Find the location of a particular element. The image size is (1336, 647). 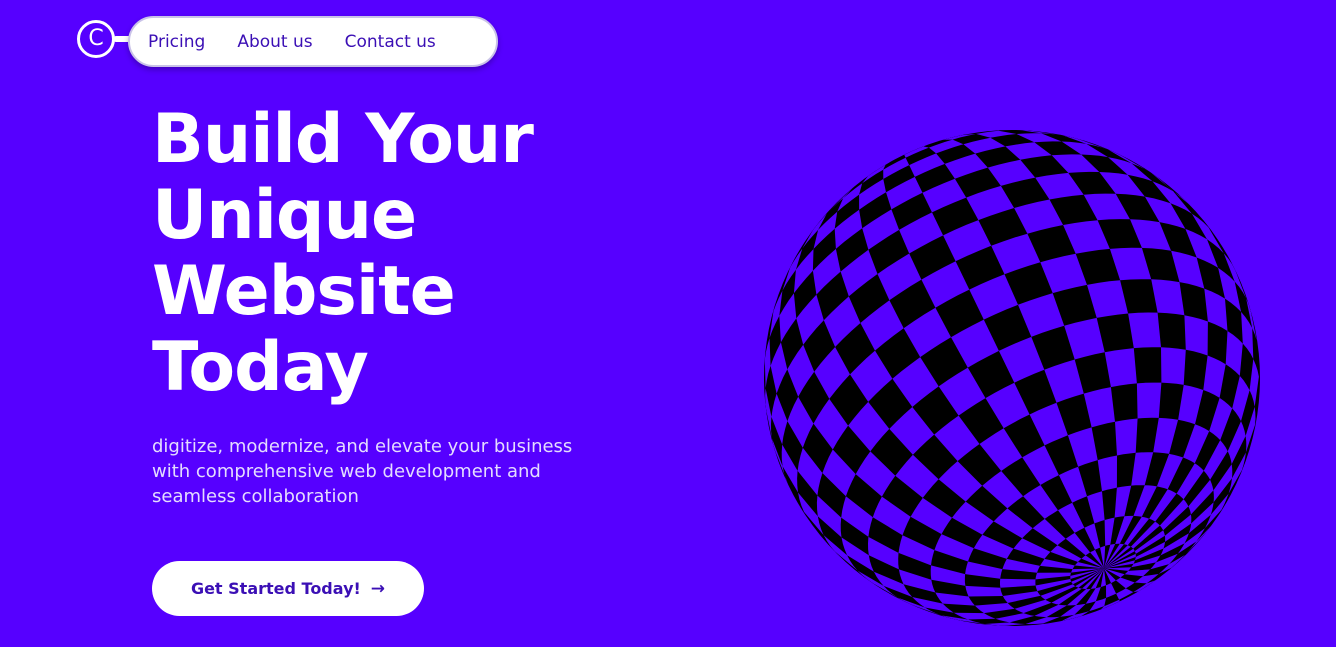

nav-contact-link: Contact us is located at coordinates (390, 42).